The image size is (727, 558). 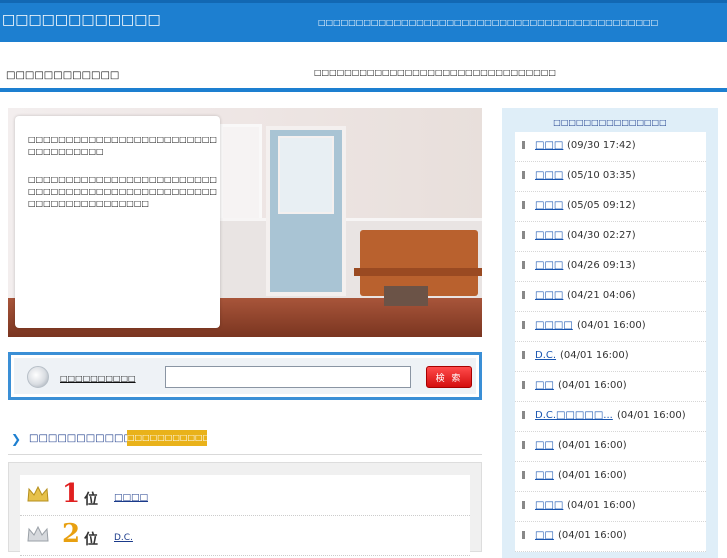 I want to click on sidebar-list-item: □□□ (05/10 03:35), so click(x=610, y=177).